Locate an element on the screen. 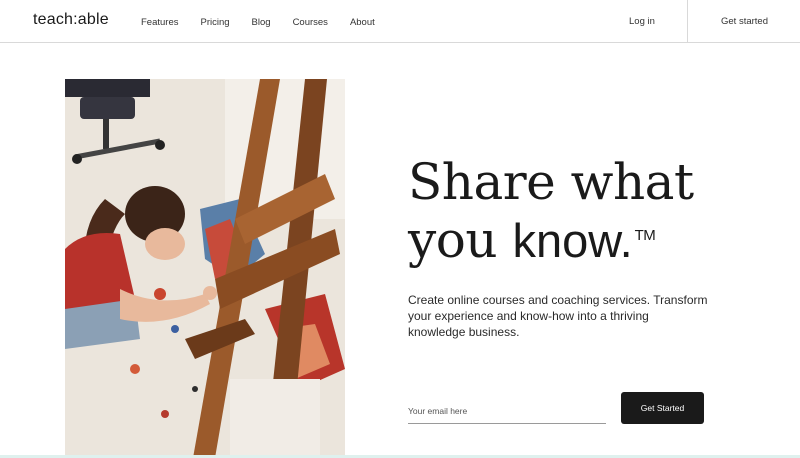 Image resolution: width=800 pixels, height=458 pixels. main-nav: Features Pricing Blog Courses About is located at coordinates (269, 22).